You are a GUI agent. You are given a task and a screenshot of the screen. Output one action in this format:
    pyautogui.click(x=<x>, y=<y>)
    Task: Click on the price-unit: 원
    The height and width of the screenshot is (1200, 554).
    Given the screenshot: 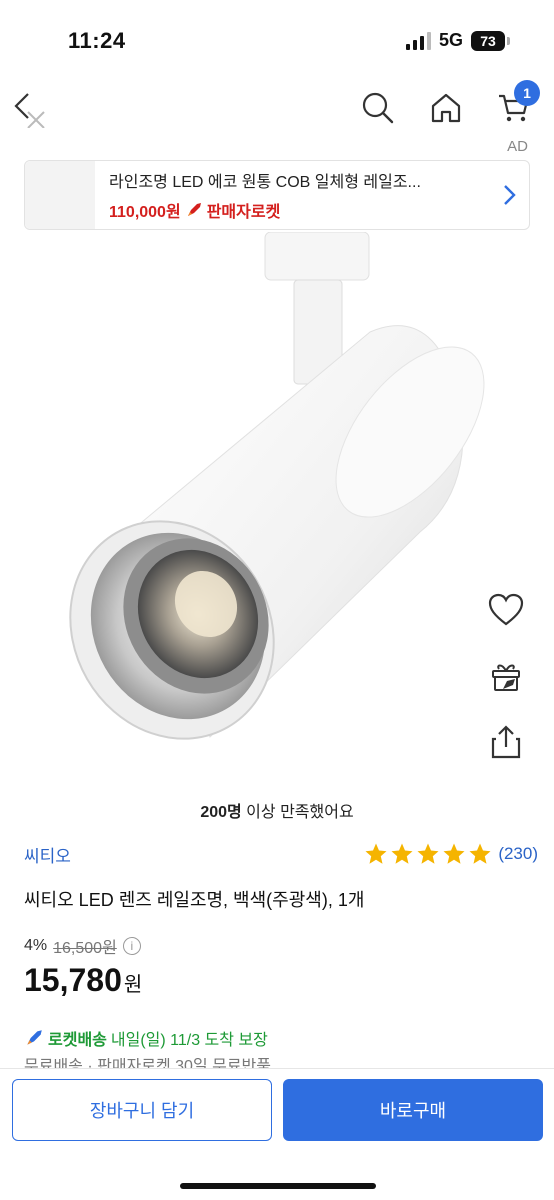 What is the action you would take?
    pyautogui.click(x=133, y=985)
    